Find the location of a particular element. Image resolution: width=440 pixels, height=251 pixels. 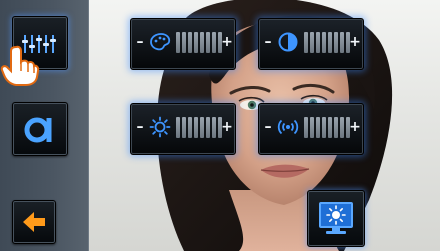

brightness-control: – + is located at coordinates (183, 129).